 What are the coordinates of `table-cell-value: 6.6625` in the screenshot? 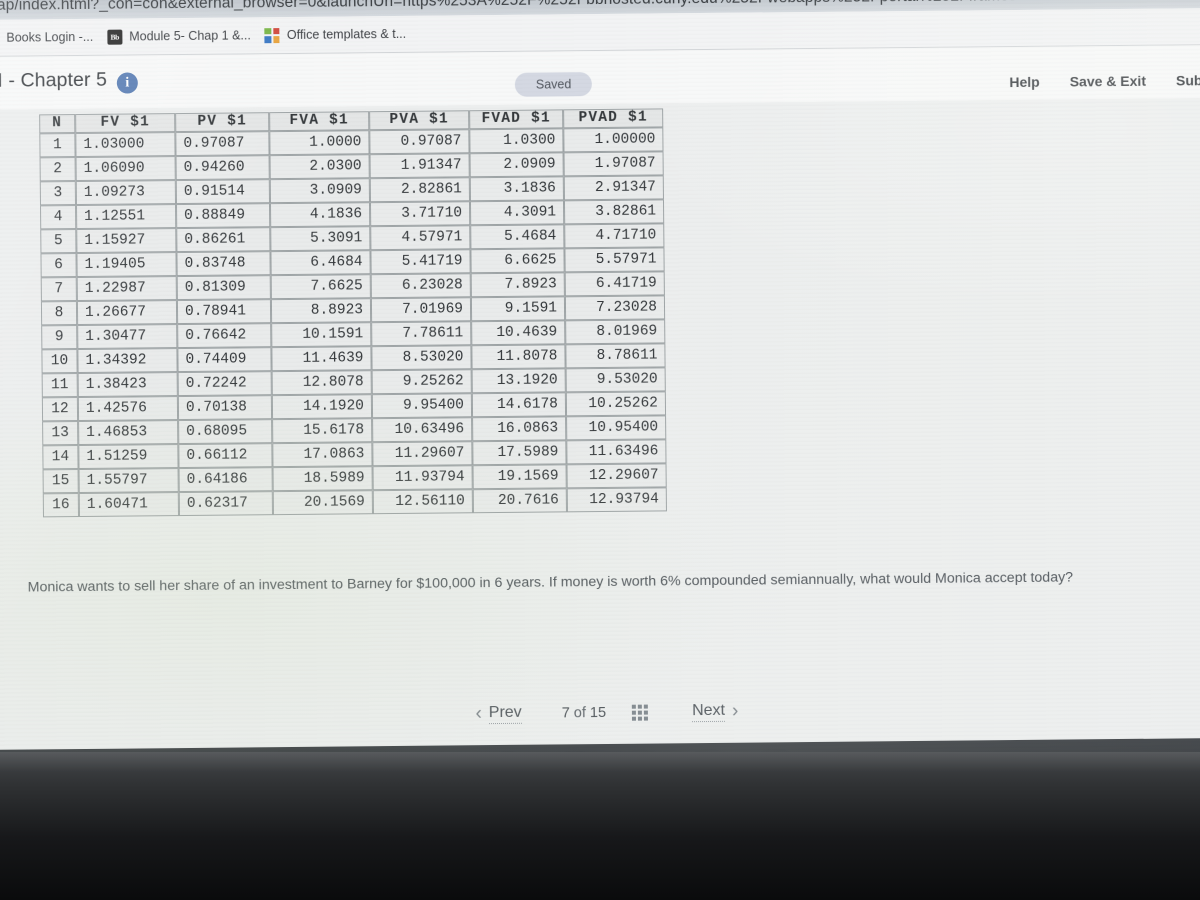 It's located at (517, 261).